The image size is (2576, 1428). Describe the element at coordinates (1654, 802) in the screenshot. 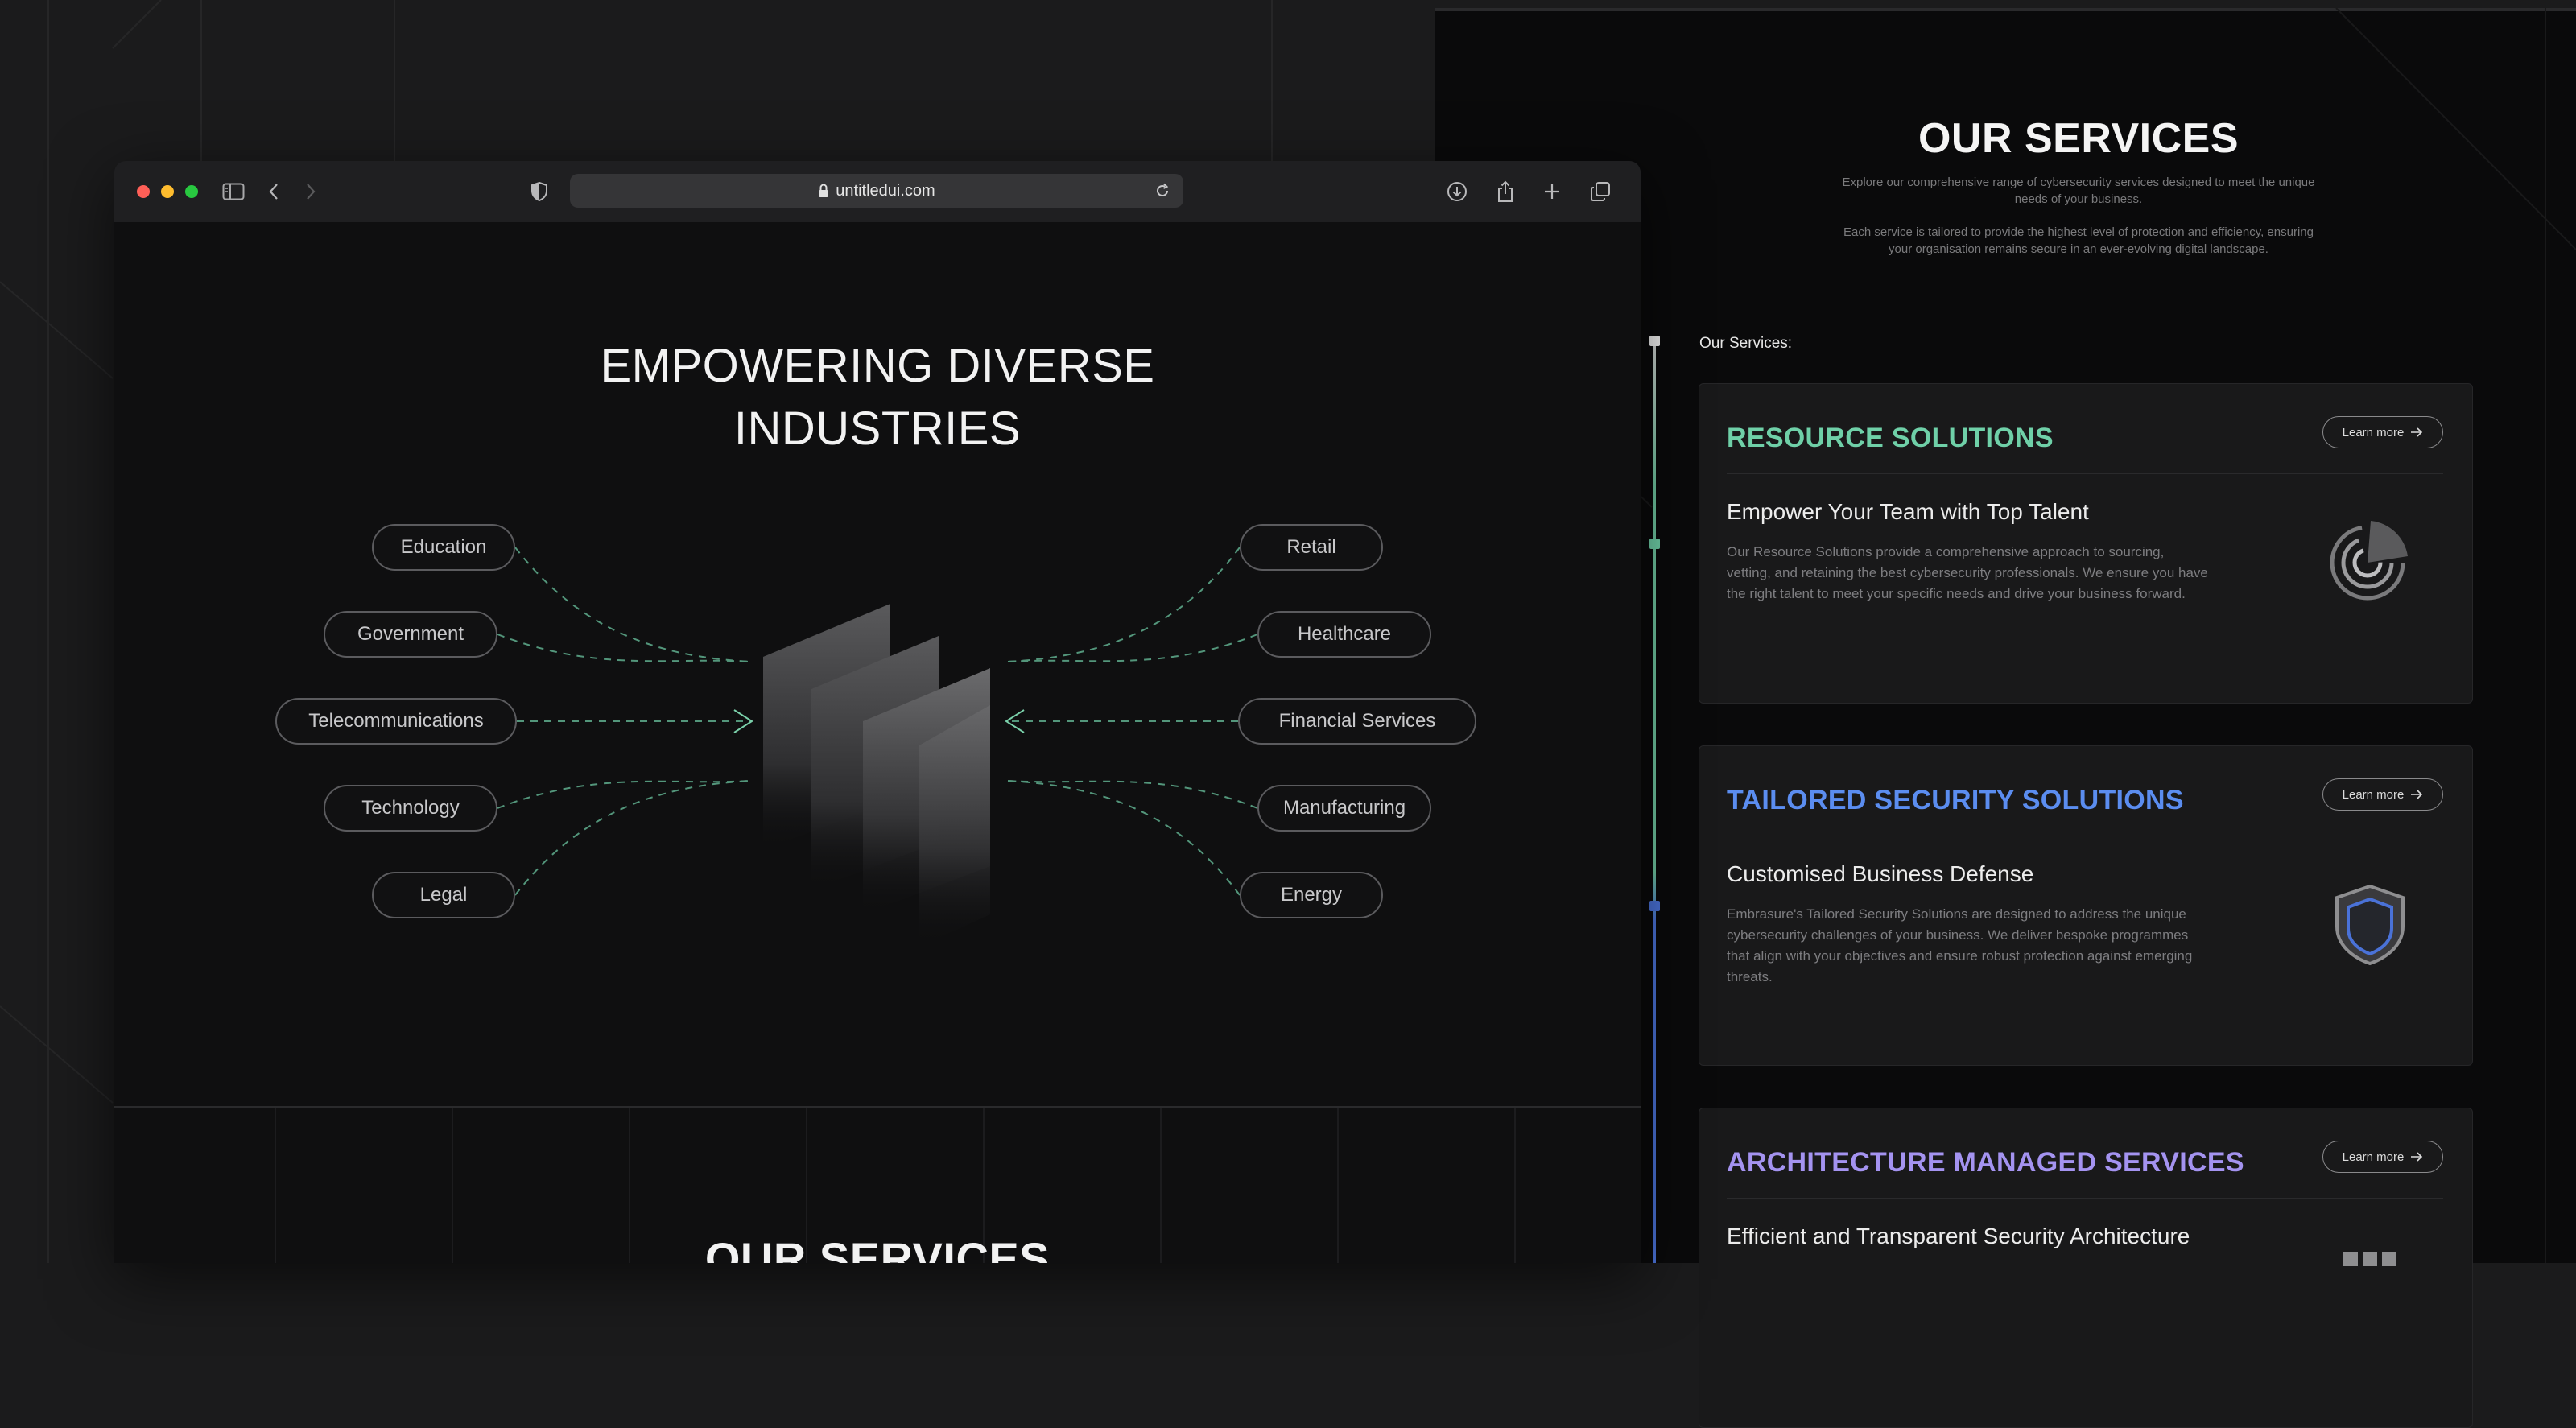

I see `services-timeline` at that location.